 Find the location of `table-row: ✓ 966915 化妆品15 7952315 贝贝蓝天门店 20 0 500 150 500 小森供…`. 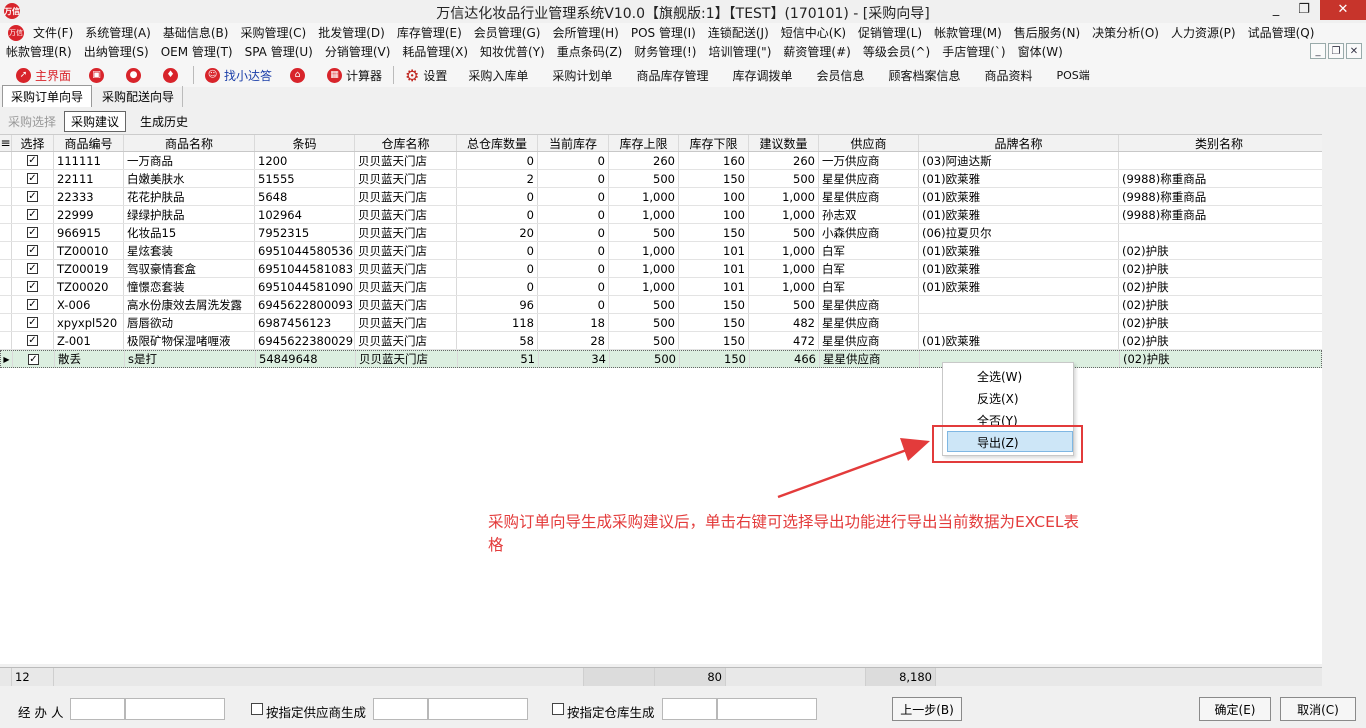

table-row: ✓ 966915 化妆品15 7952315 贝贝蓝天门店 20 0 500 150 500 小森供… is located at coordinates (661, 233).